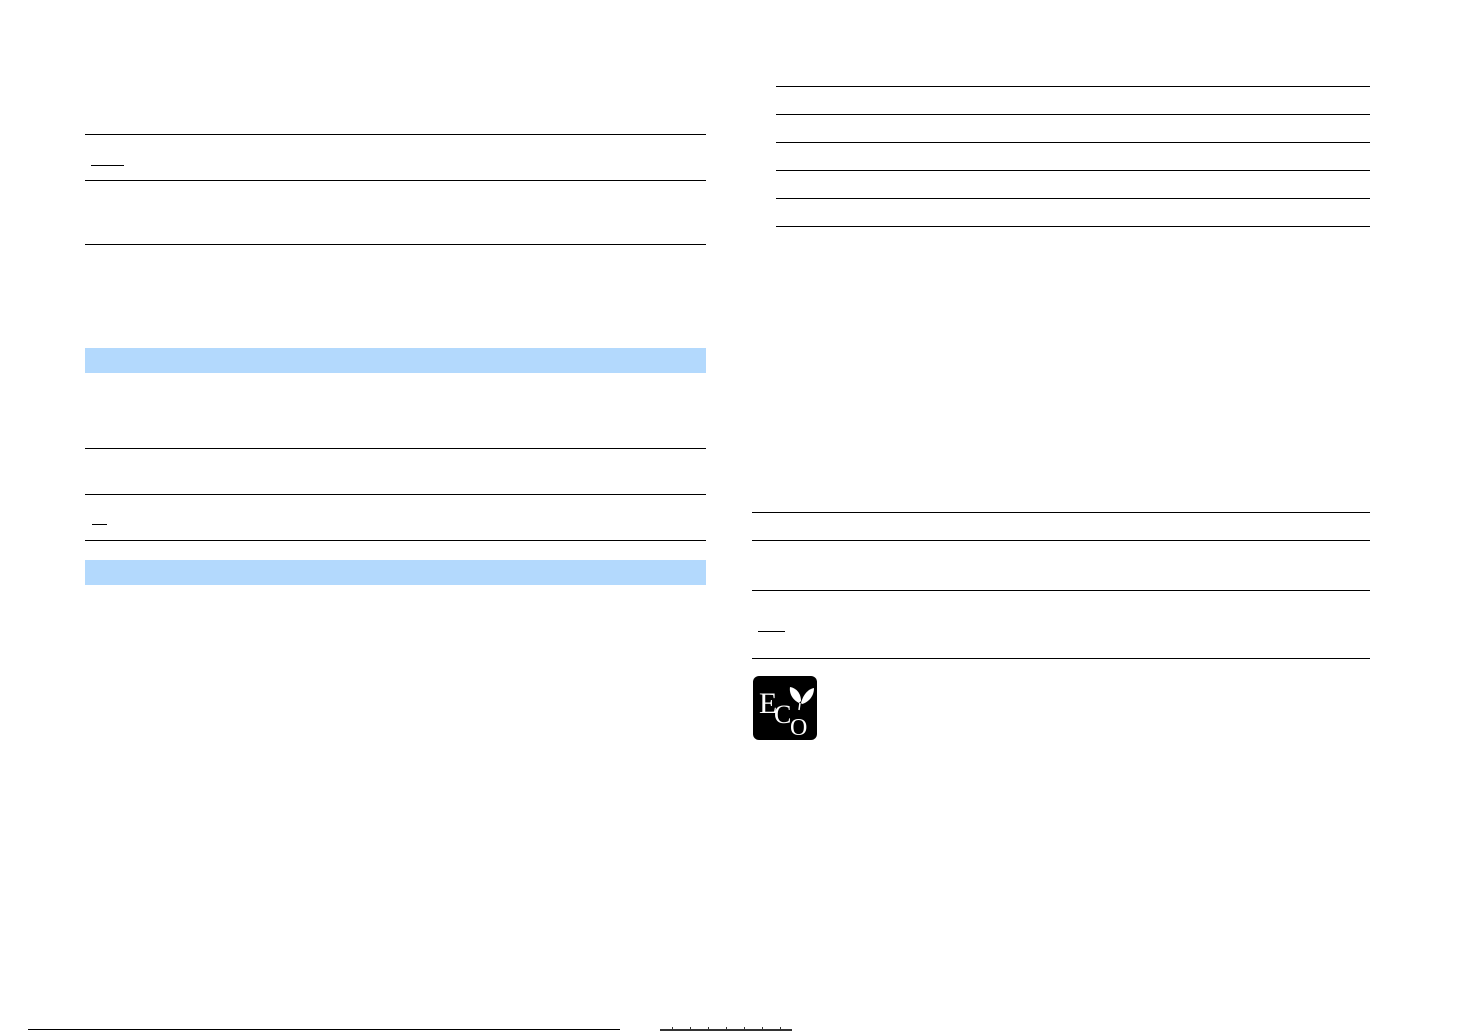 The height and width of the screenshot is (1033, 1459). I want to click on left-table-2-row-2-marker, so click(99, 524).